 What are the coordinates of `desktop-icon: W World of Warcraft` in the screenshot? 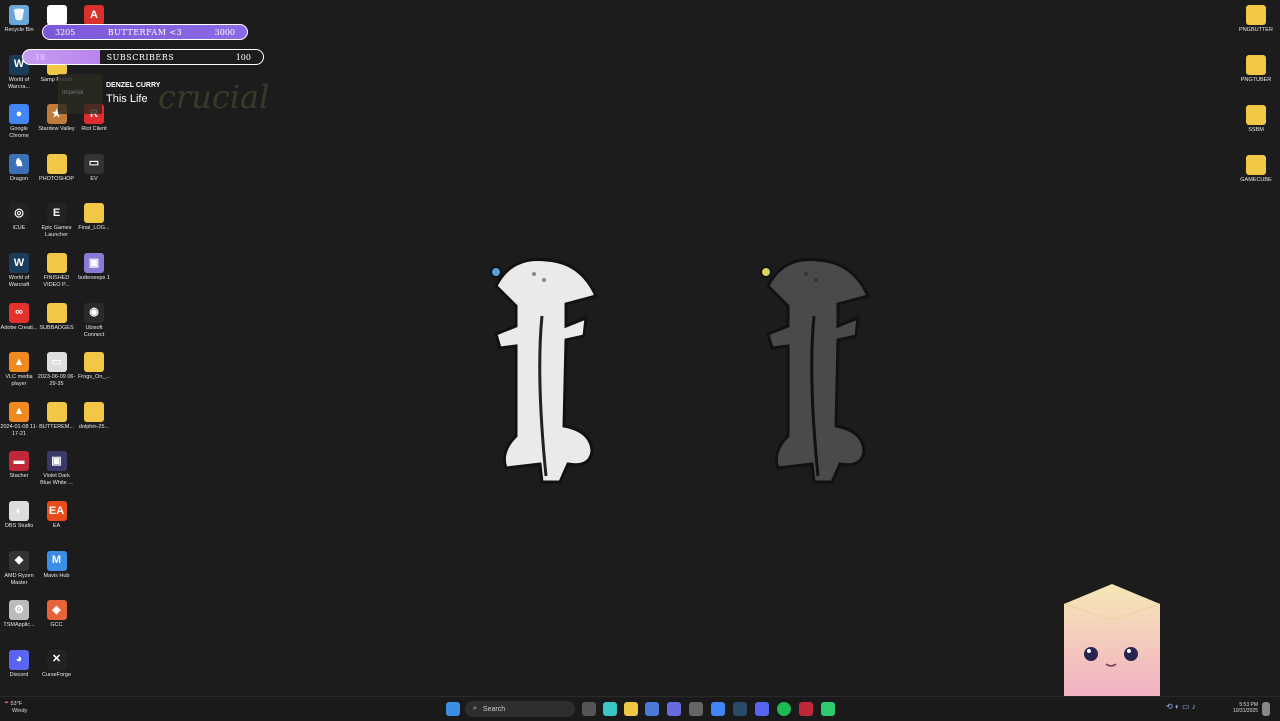 It's located at (19, 271).